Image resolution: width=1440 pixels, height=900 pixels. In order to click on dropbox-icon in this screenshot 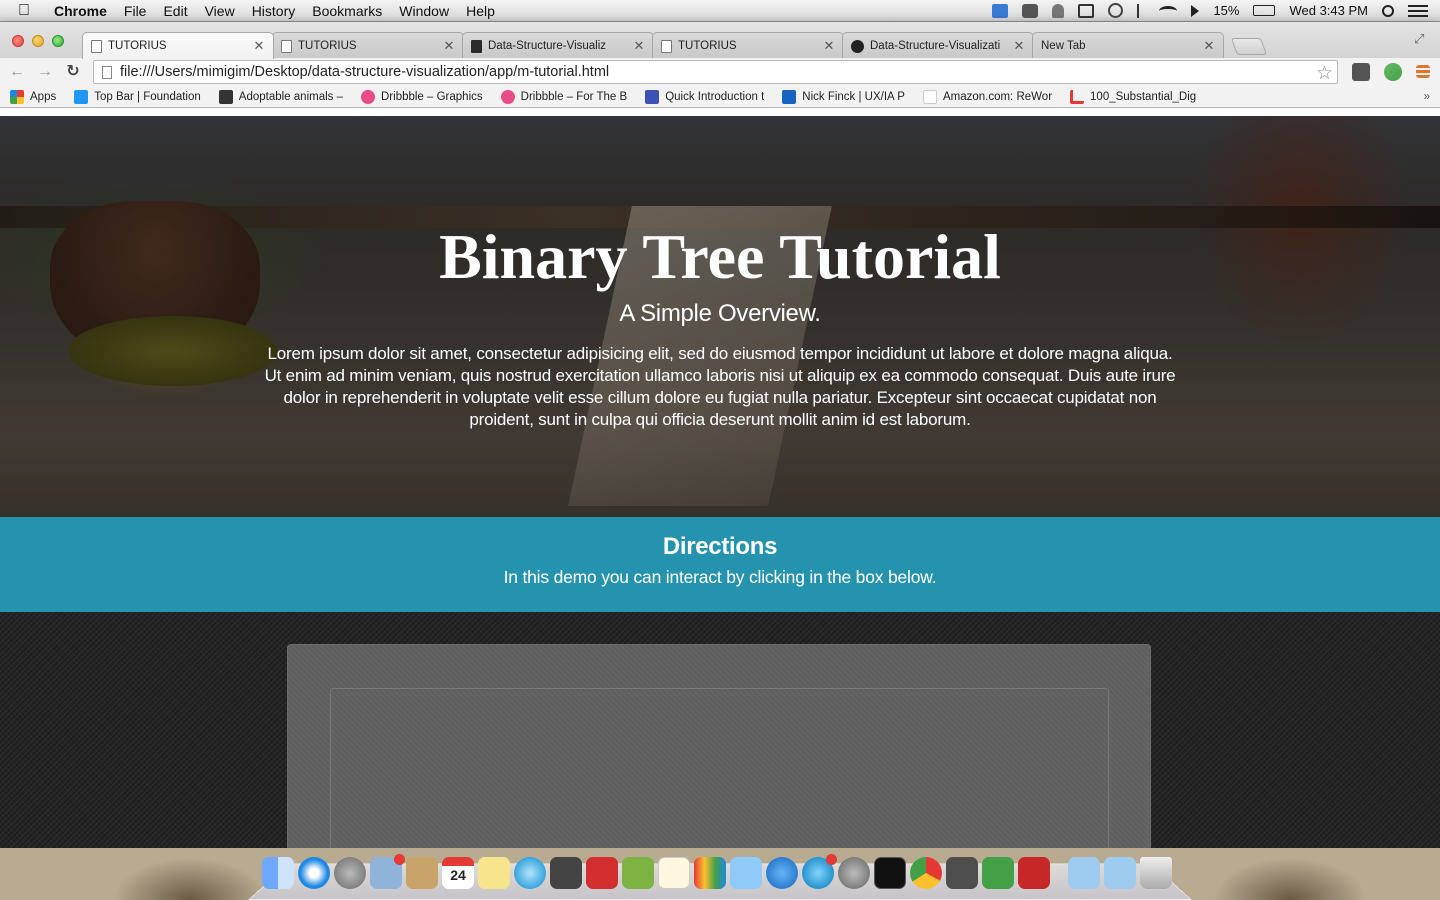, I will do `click(1000, 10)`.